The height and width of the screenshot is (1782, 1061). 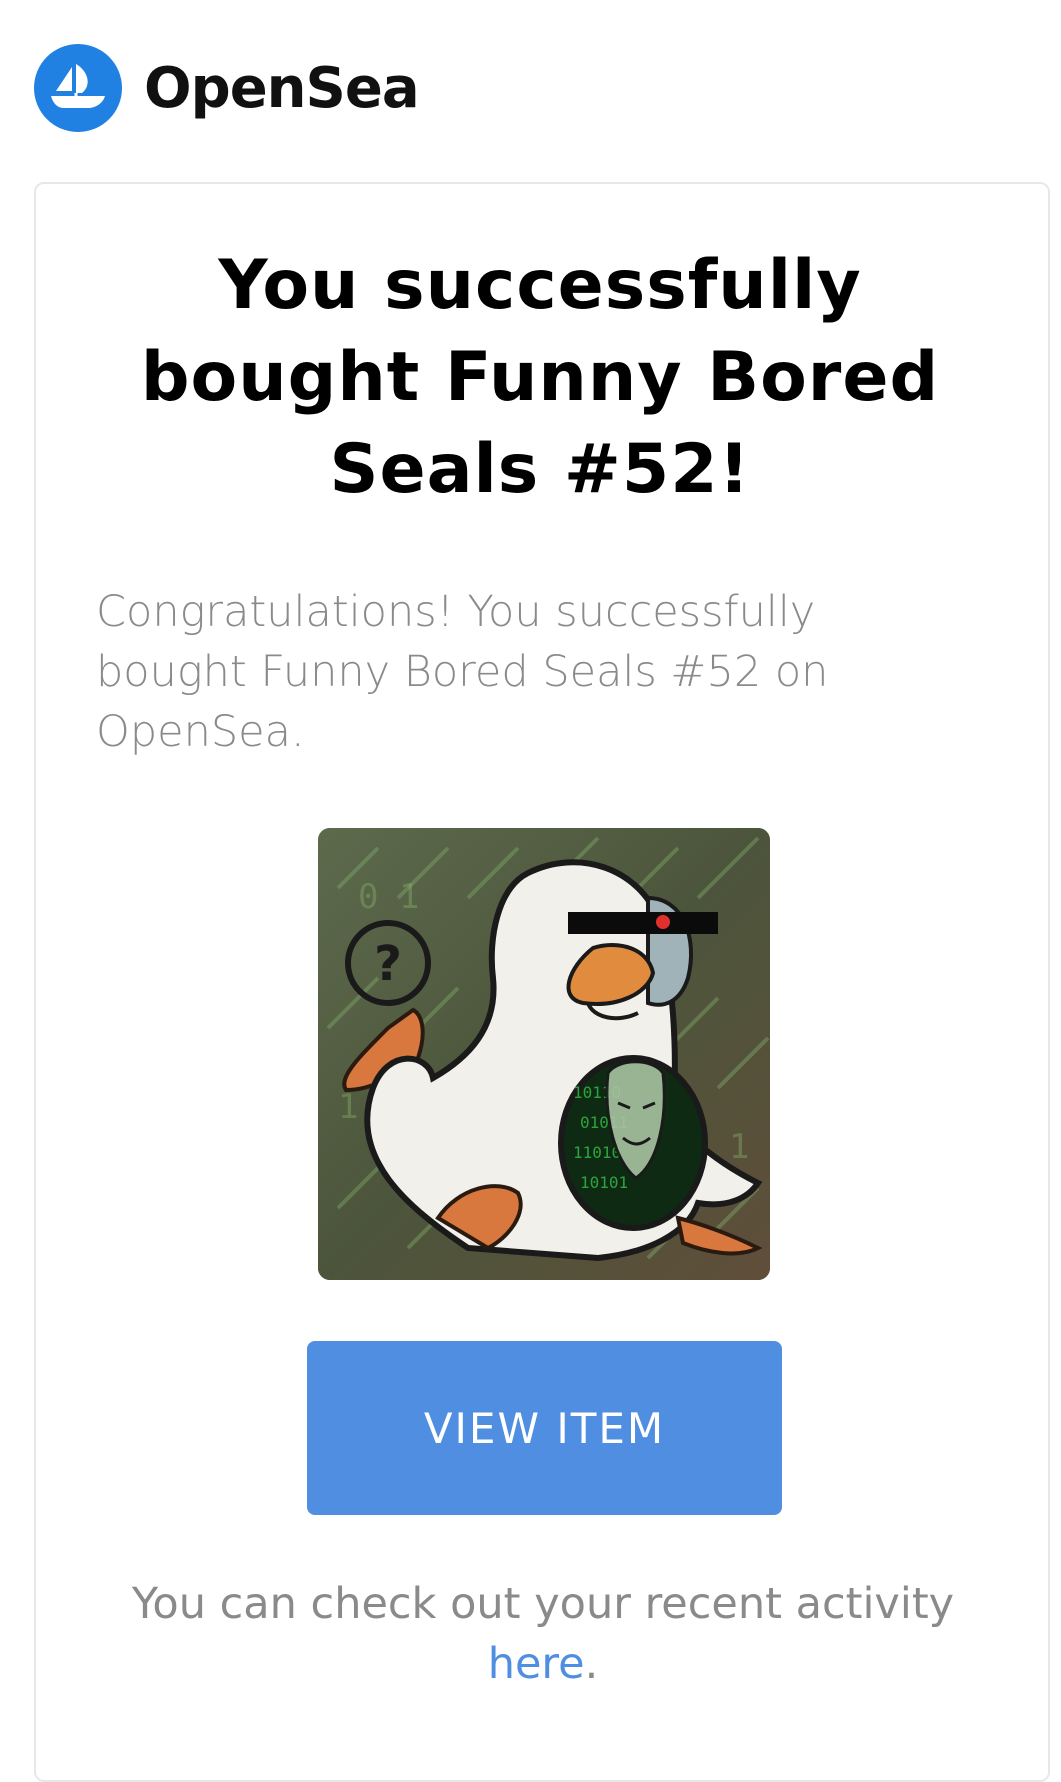 I want to click on svg-text: 0 1, so click(x=388, y=897).